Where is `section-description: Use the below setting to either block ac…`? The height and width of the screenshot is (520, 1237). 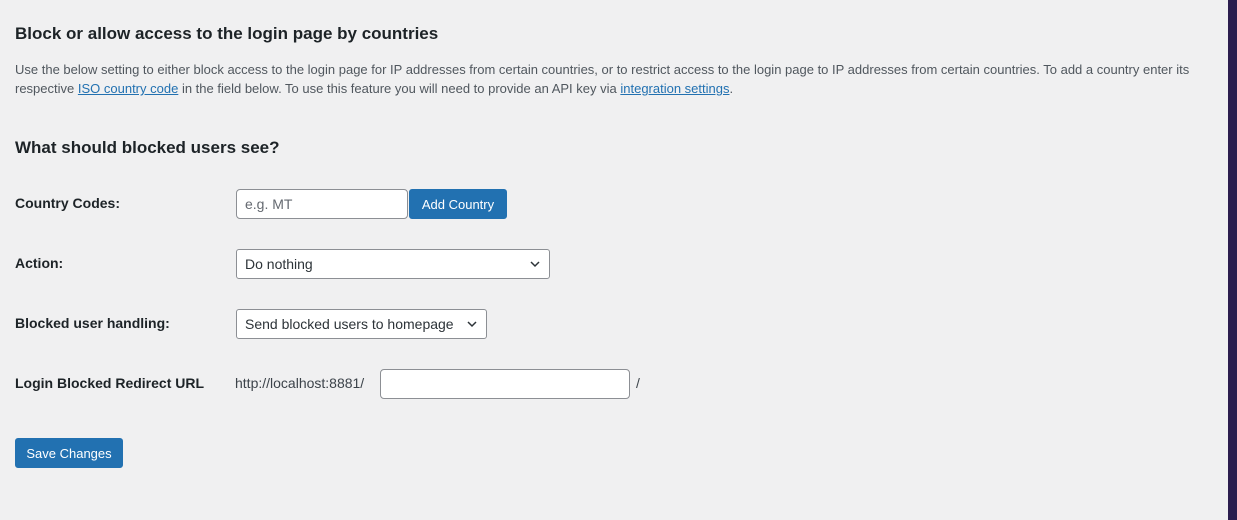 section-description: Use the below setting to either block ac… is located at coordinates (615, 79).